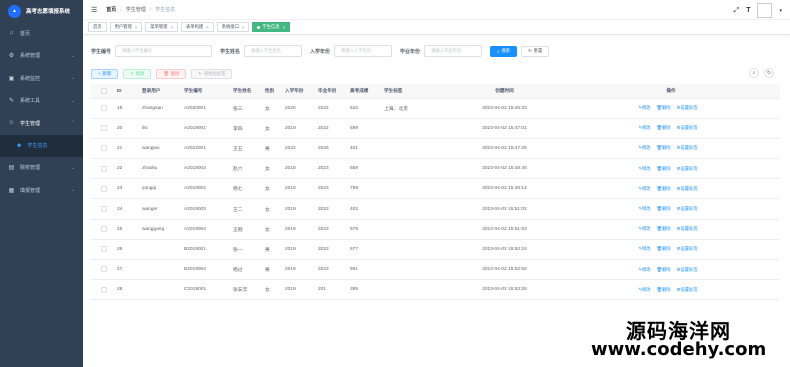  What do you see at coordinates (208, 91) in the screenshot?
I see `header-student-no: 学生编号` at bounding box center [208, 91].